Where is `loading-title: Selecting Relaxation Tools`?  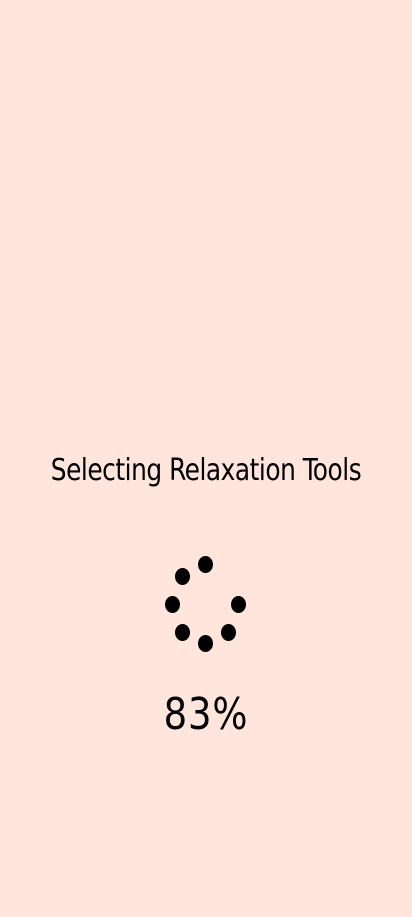
loading-title: Selecting Relaxation Tools is located at coordinates (206, 470).